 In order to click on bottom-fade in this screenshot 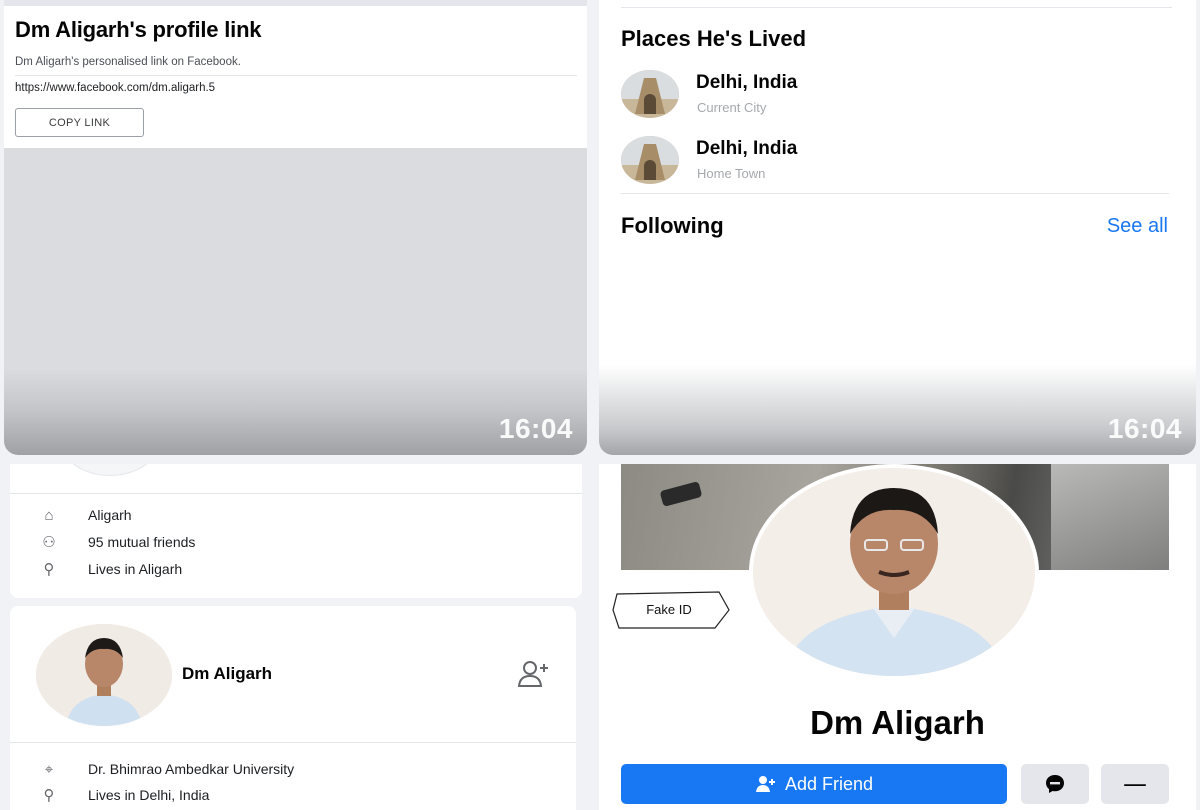, I will do `click(897, 410)`.